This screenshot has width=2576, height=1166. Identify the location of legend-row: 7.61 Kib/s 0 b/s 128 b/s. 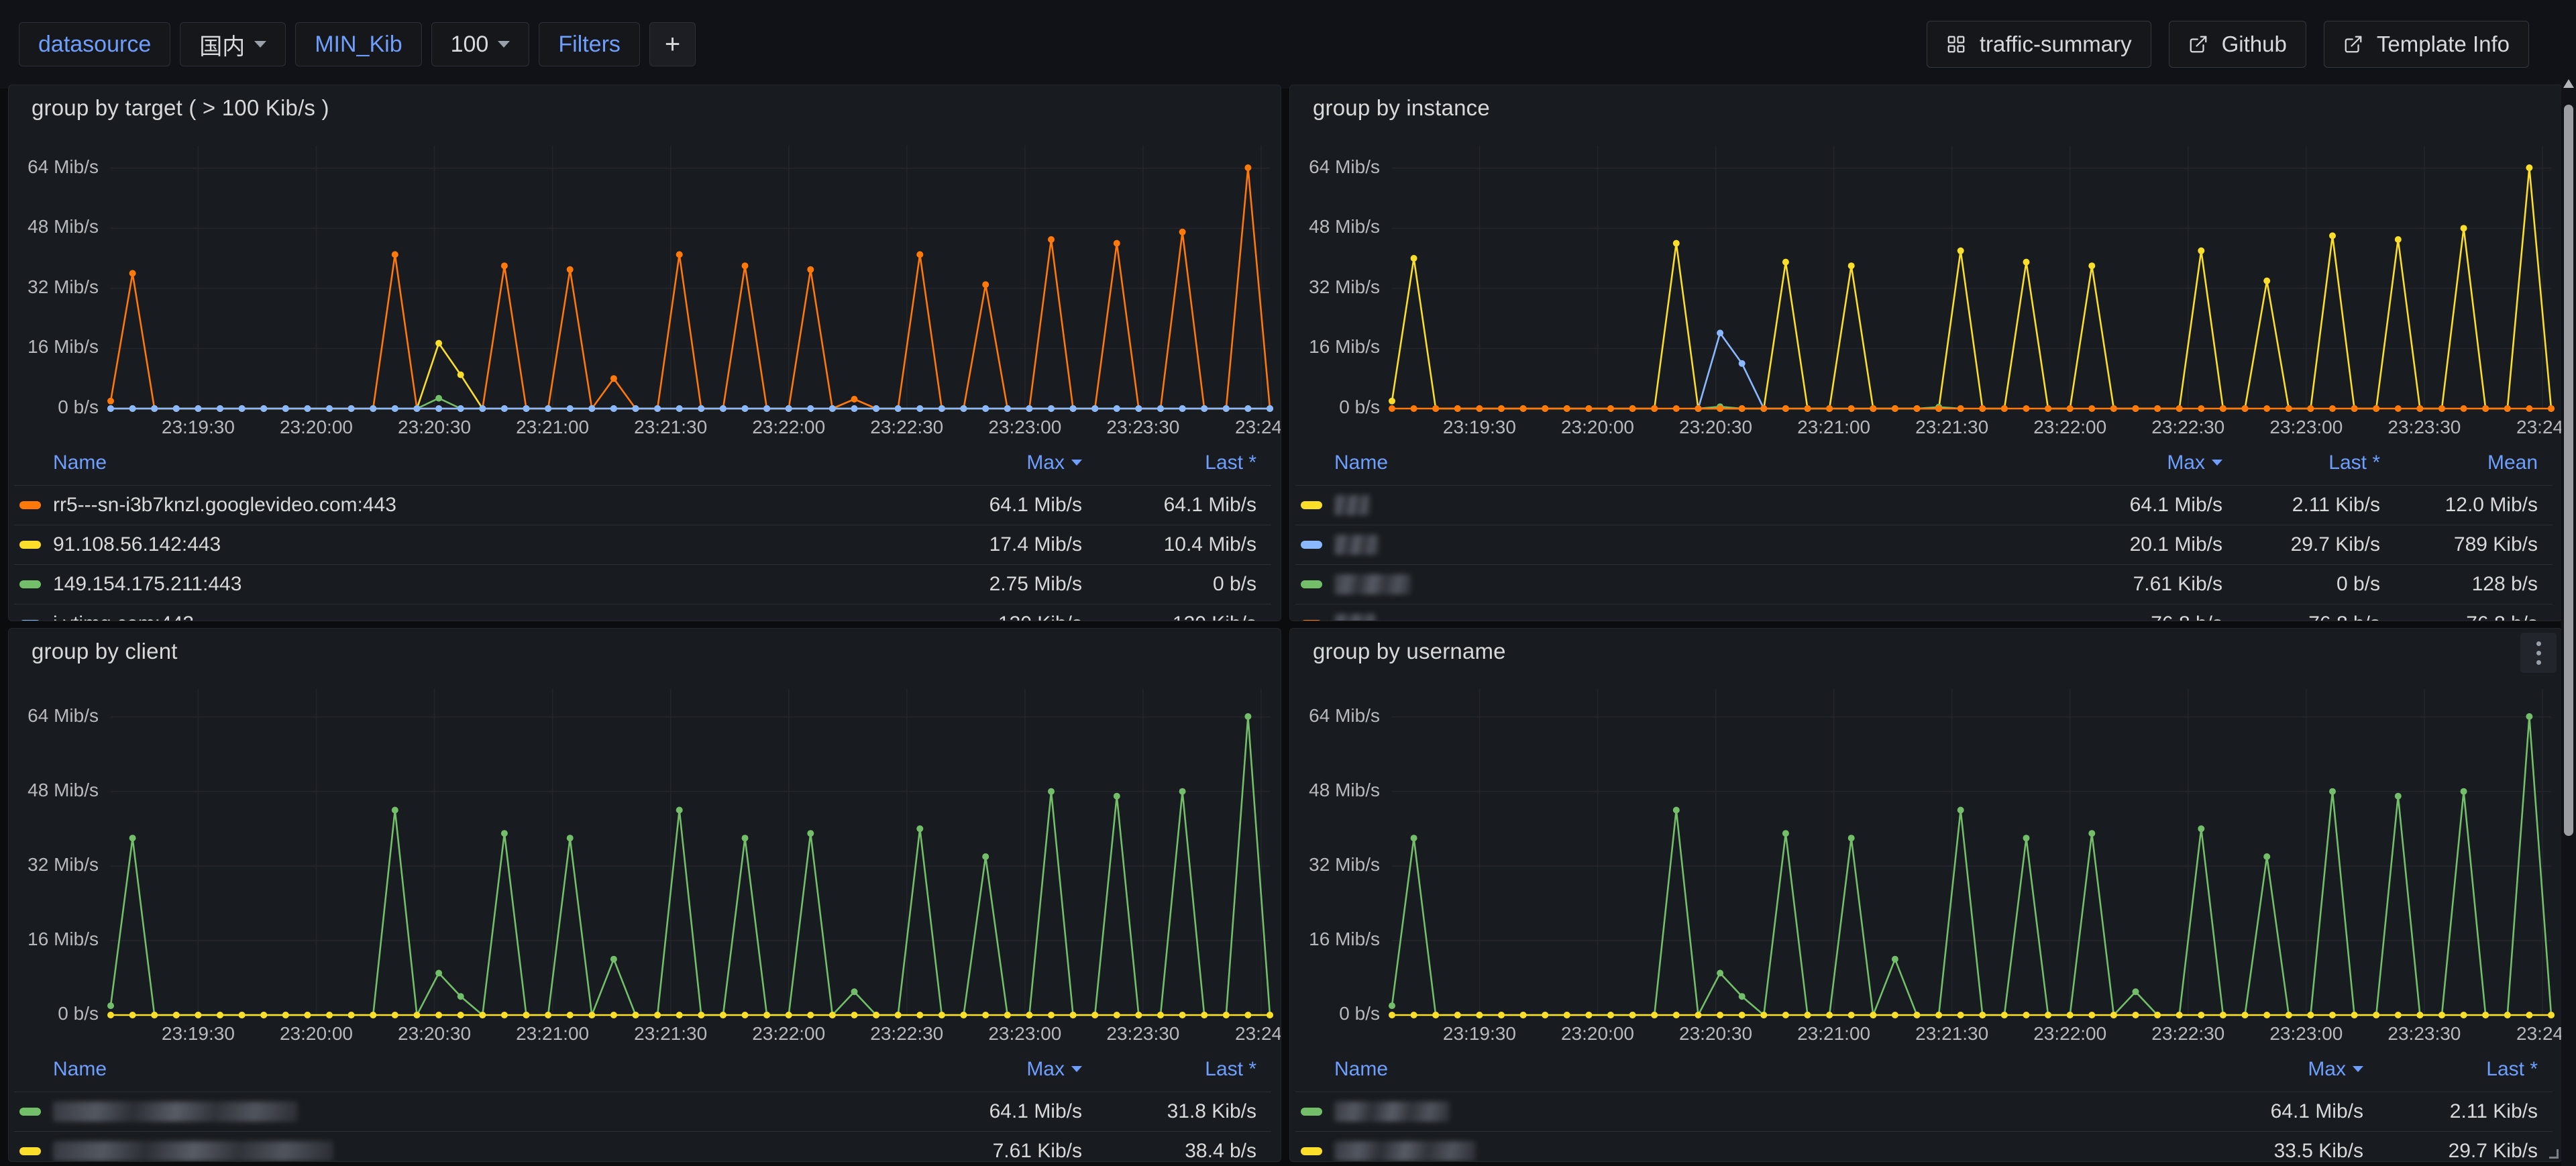
(1924, 584).